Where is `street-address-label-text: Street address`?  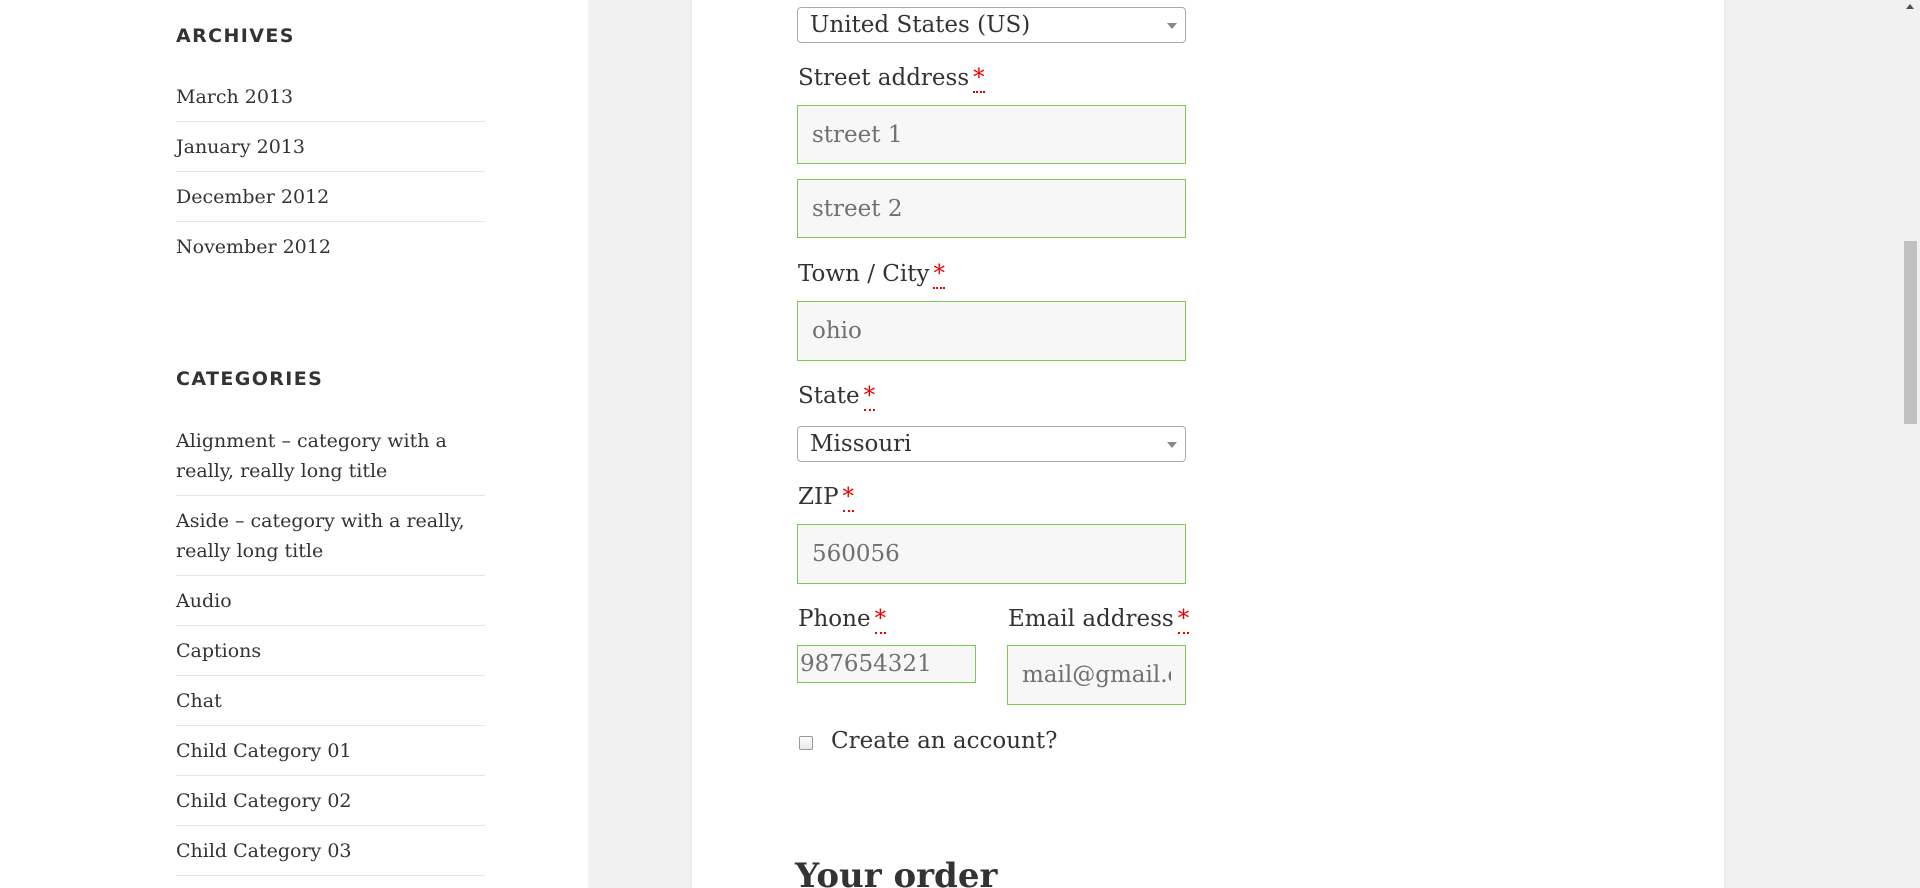 street-address-label-text: Street address is located at coordinates (884, 78).